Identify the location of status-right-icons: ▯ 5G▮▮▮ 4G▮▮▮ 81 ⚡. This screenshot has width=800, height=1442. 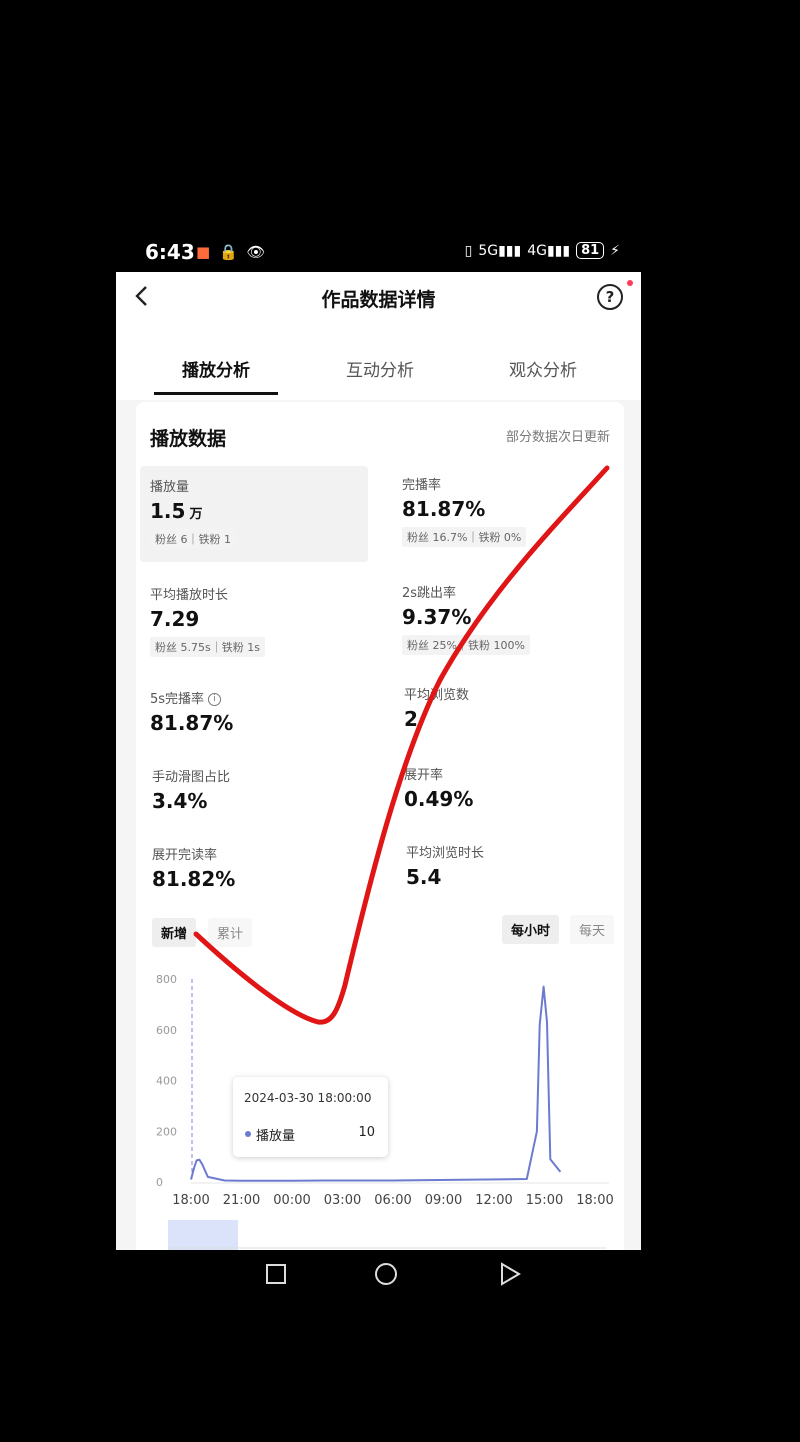
(542, 250).